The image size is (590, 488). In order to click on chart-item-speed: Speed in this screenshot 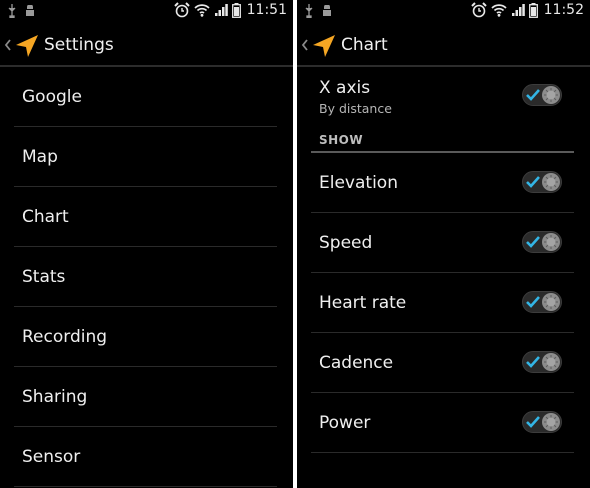, I will do `click(442, 243)`.